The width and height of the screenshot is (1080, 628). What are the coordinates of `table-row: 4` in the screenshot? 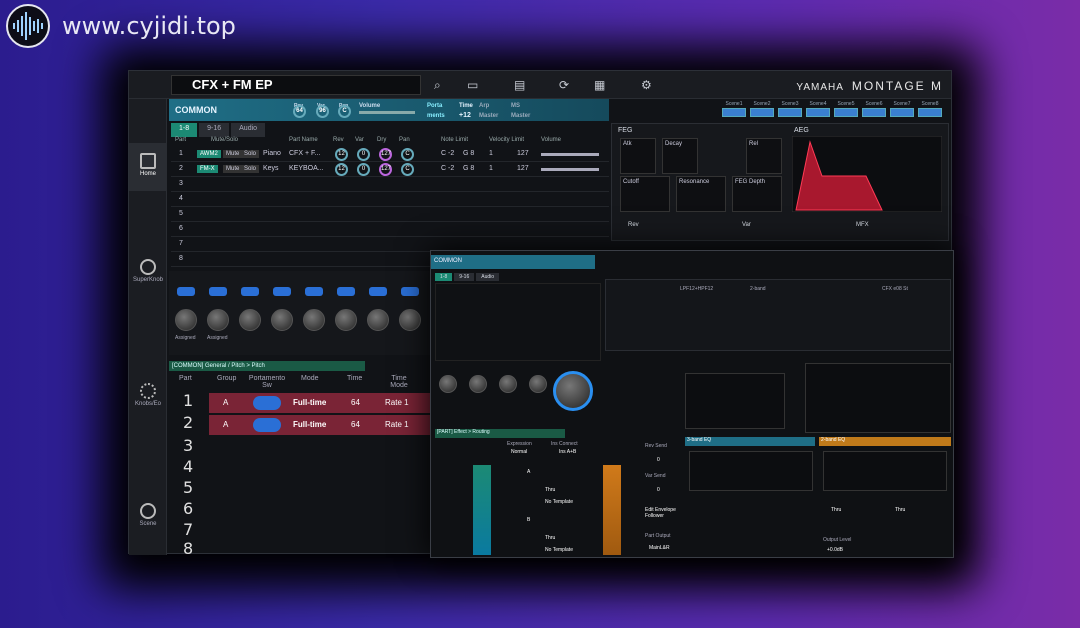 It's located at (390, 199).